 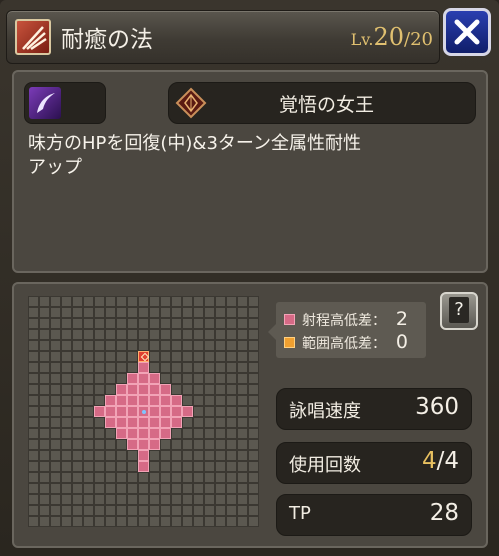 I want to click on cast-speed-row: 詠唱速度 360, so click(x=374, y=409).